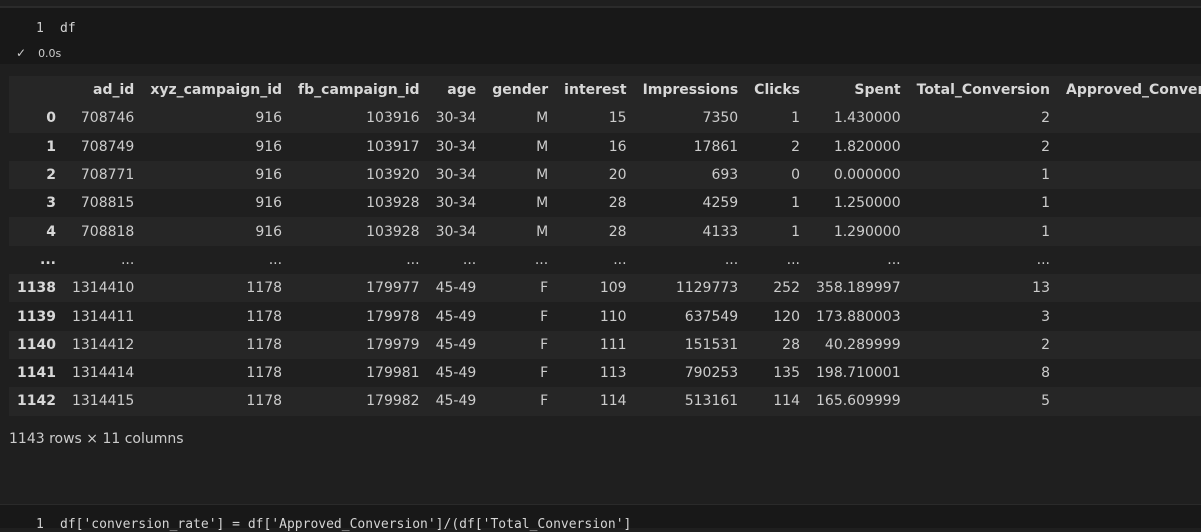 The width and height of the screenshot is (1201, 532). I want to click on check-icon: ✓, so click(21, 53).